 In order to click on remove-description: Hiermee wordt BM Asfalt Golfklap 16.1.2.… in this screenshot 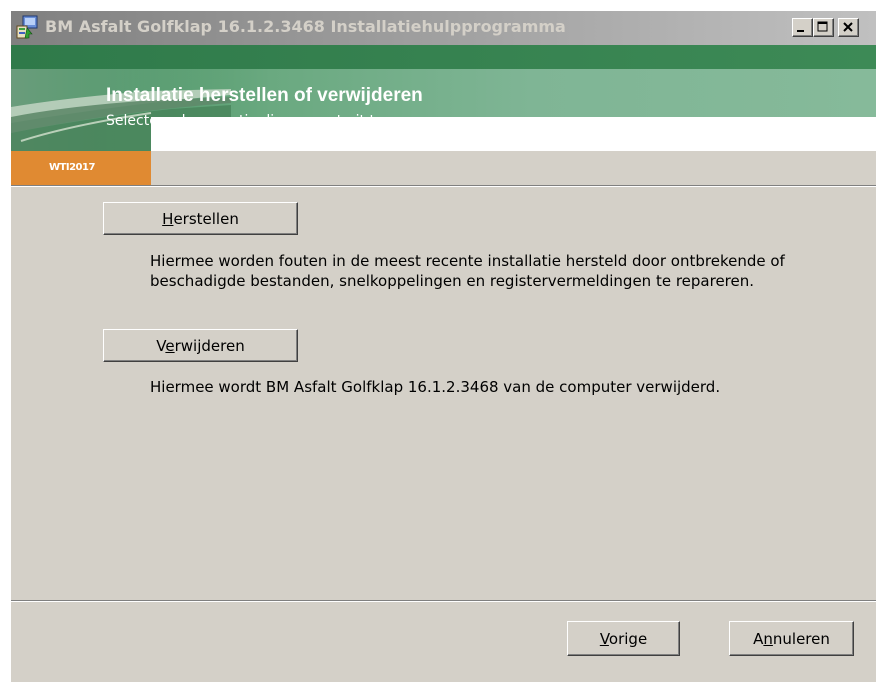, I will do `click(435, 387)`.